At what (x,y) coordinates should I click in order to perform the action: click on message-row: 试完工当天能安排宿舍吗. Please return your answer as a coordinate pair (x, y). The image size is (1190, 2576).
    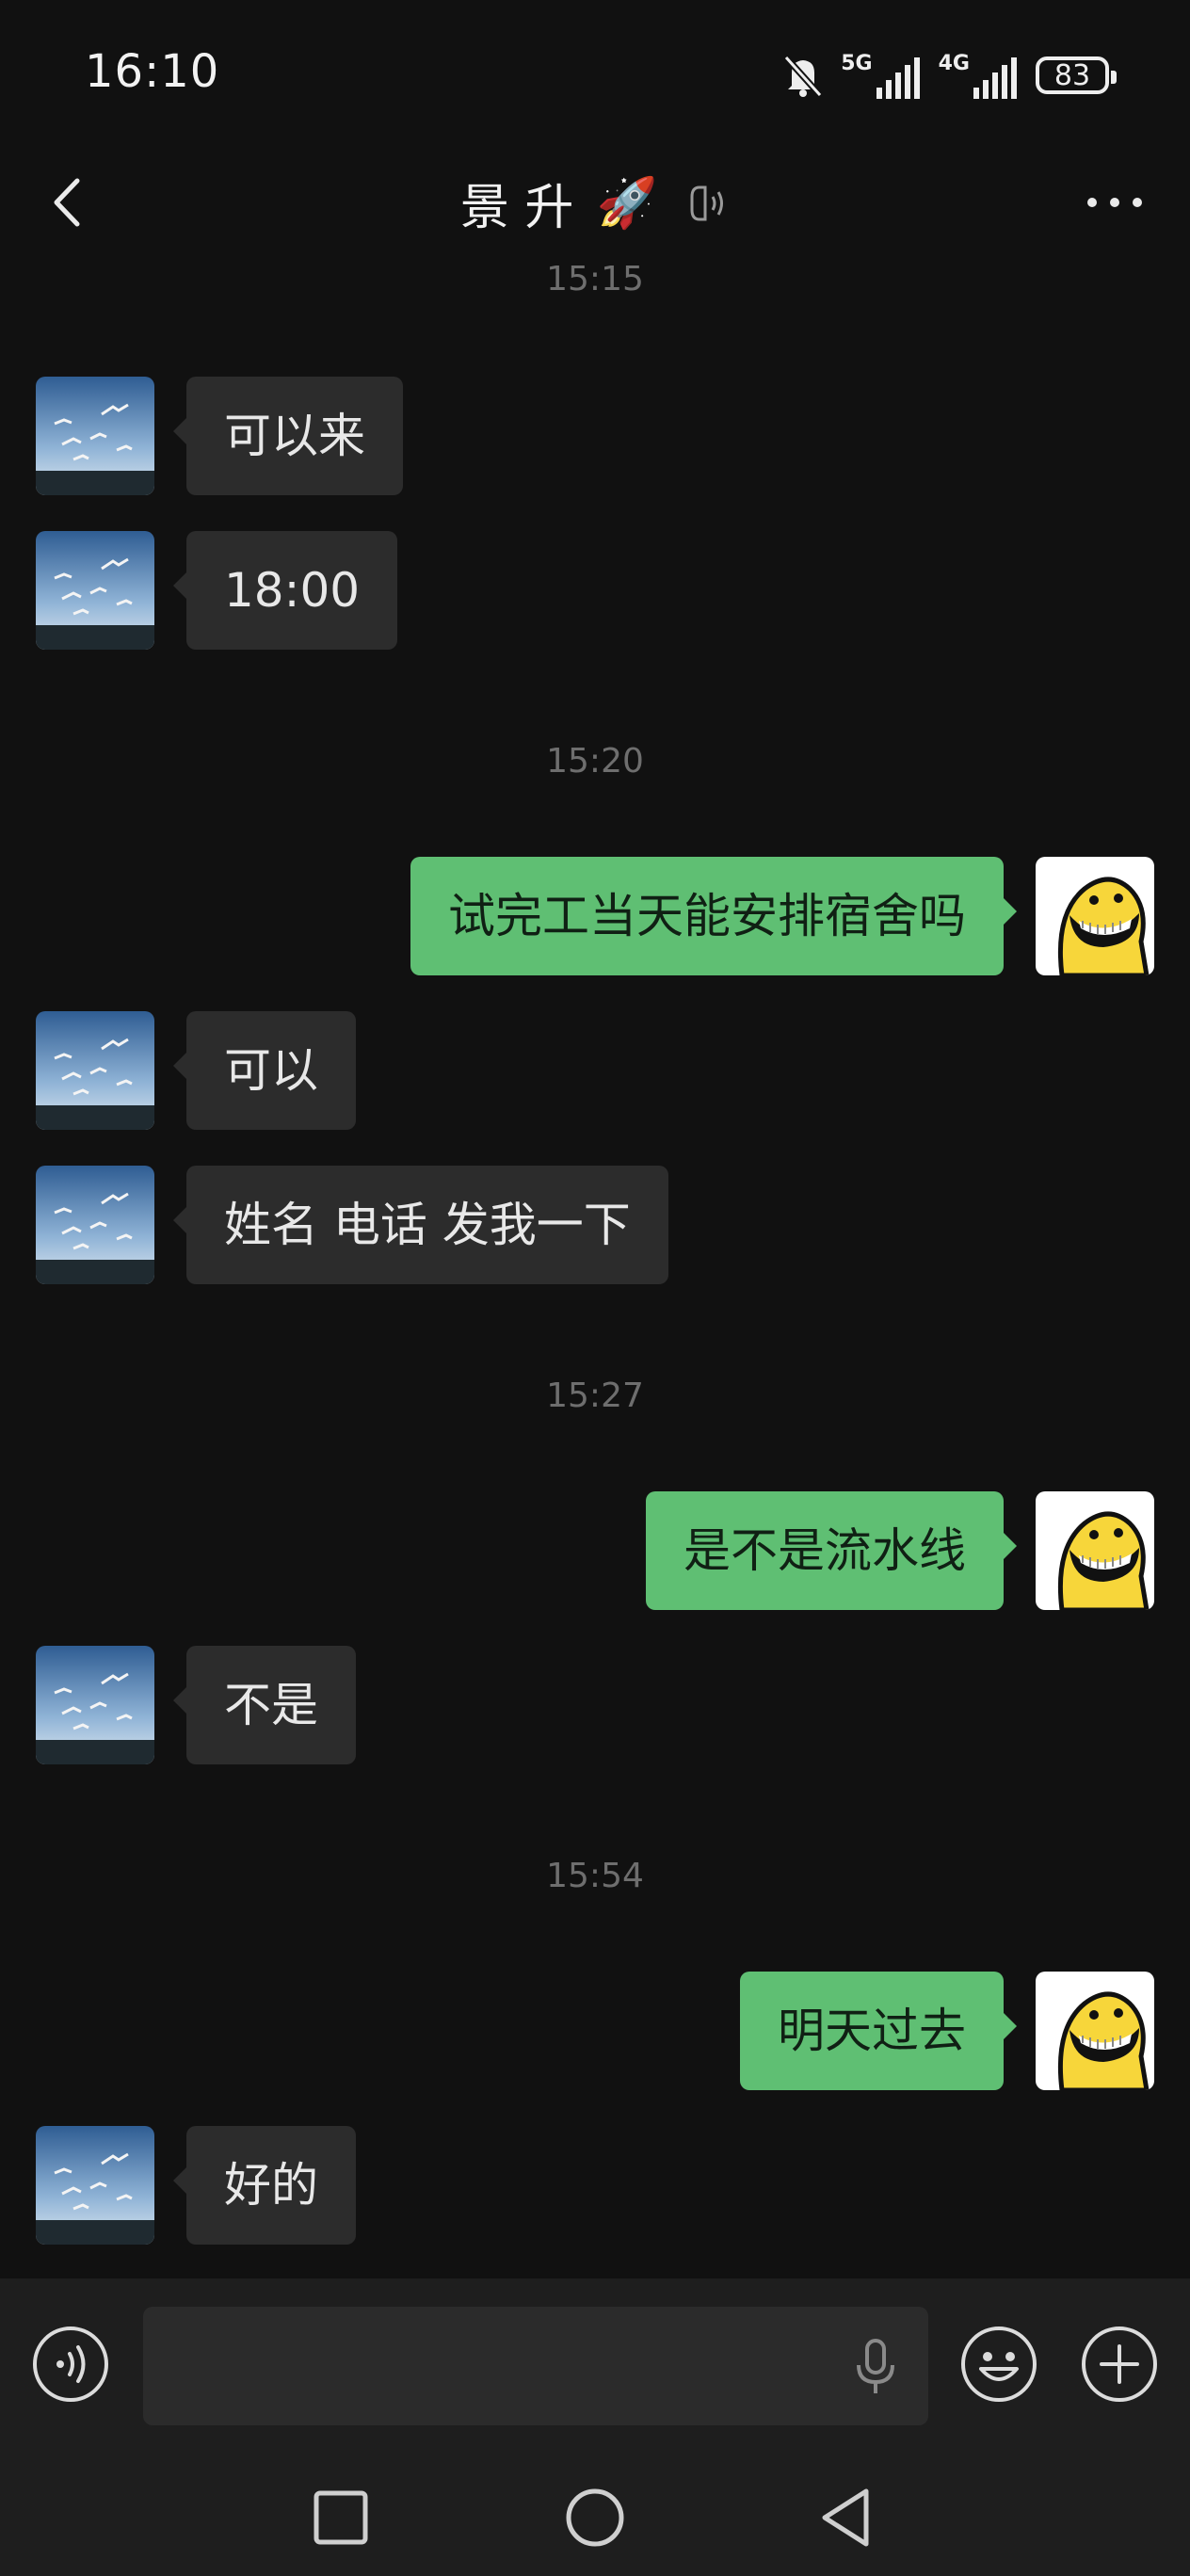
    Looking at the image, I should click on (595, 916).